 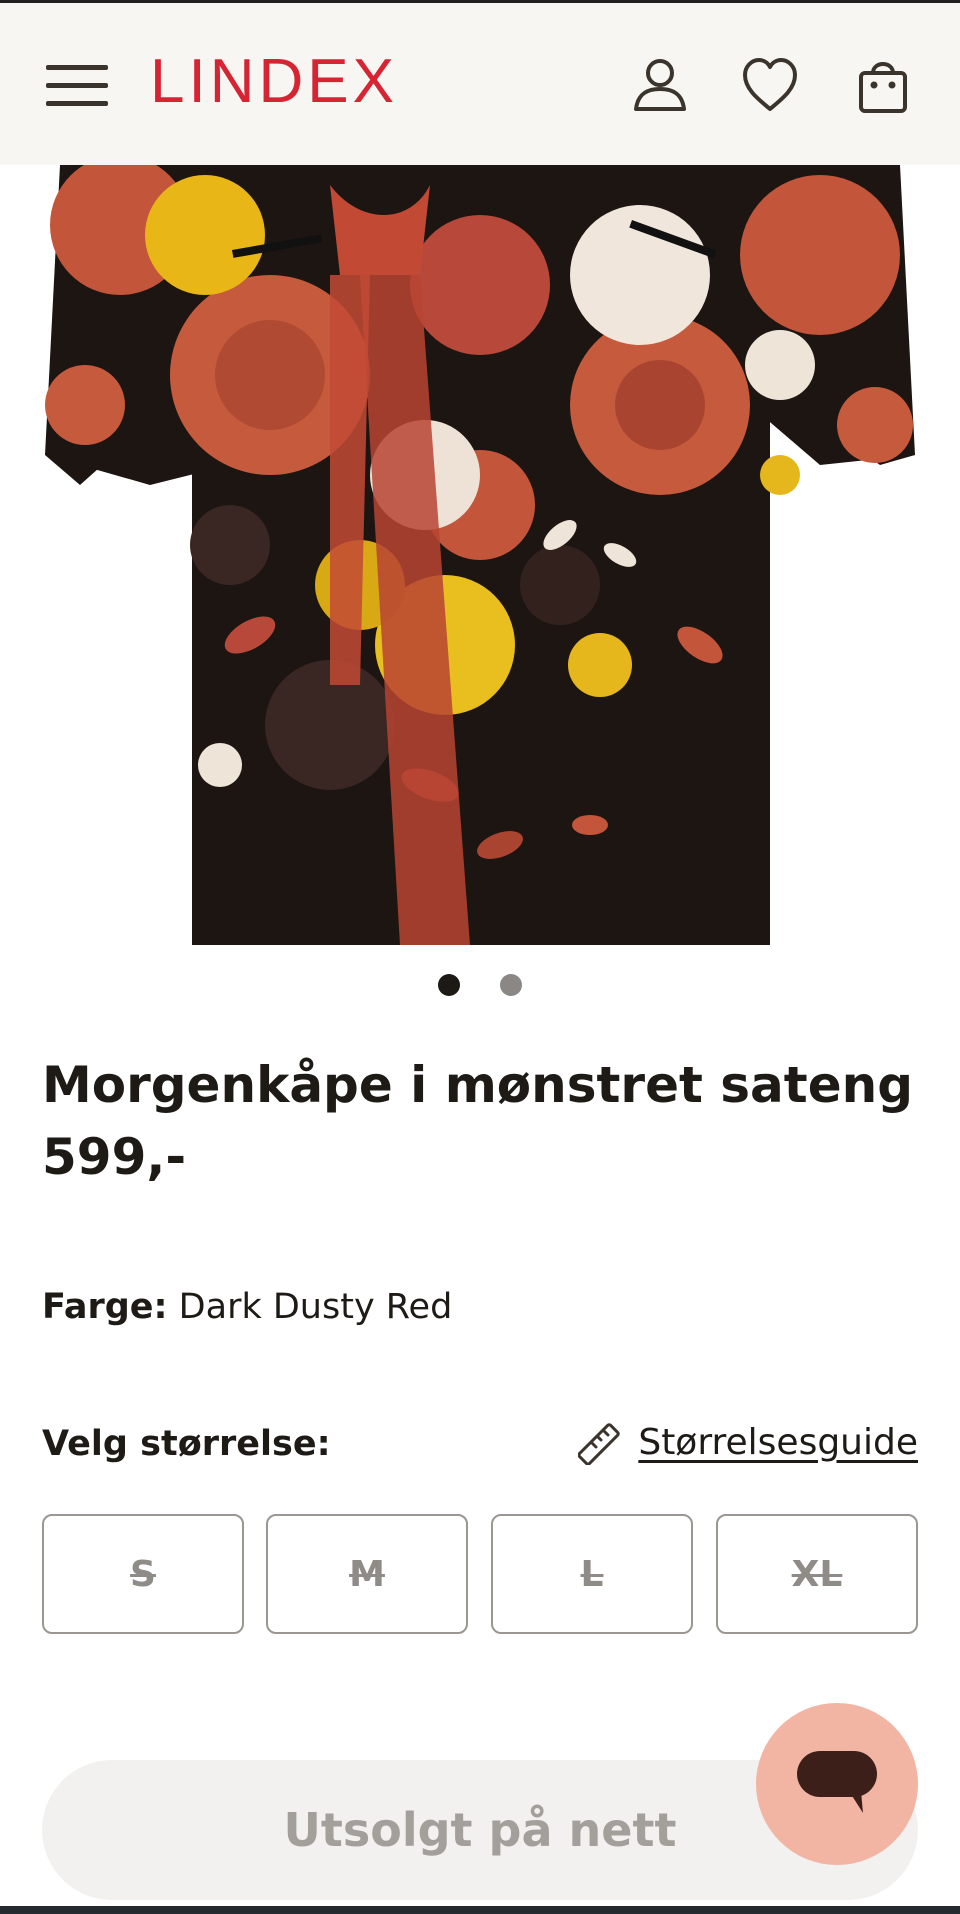 What do you see at coordinates (477, 1085) in the screenshot?
I see `product-title: Morgenkåpe i mønstret sateng` at bounding box center [477, 1085].